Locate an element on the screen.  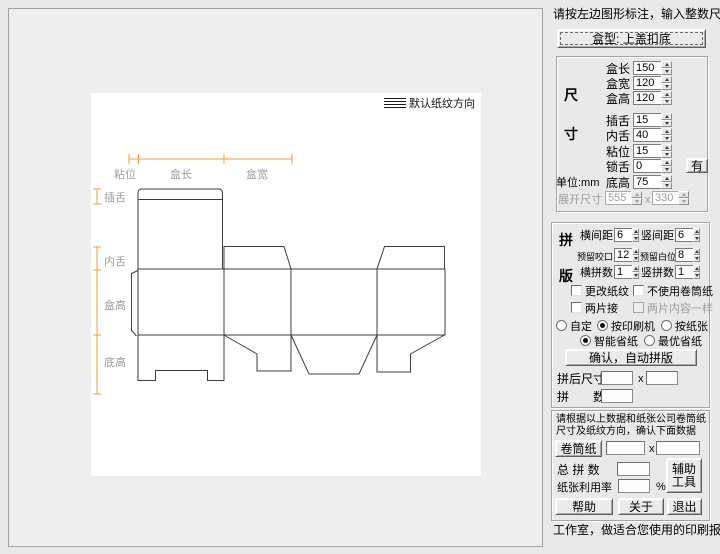
lock-enable-button: 有 is located at coordinates (697, 165).